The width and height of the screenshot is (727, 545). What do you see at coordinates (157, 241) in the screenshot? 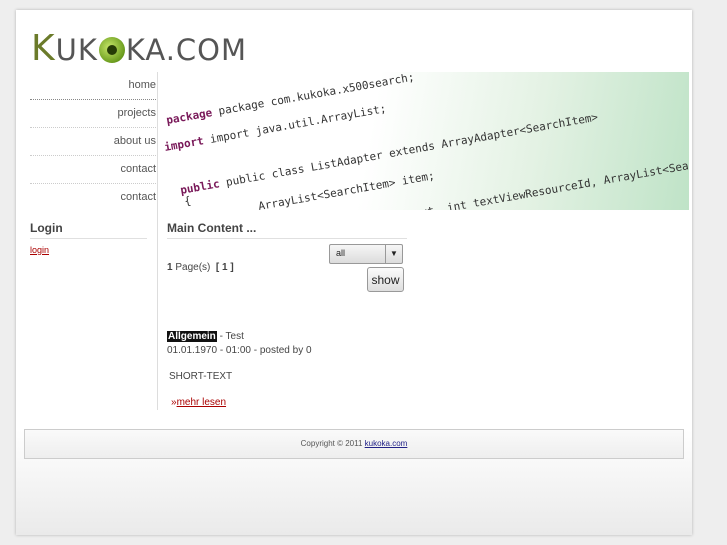
I see `column-divider` at bounding box center [157, 241].